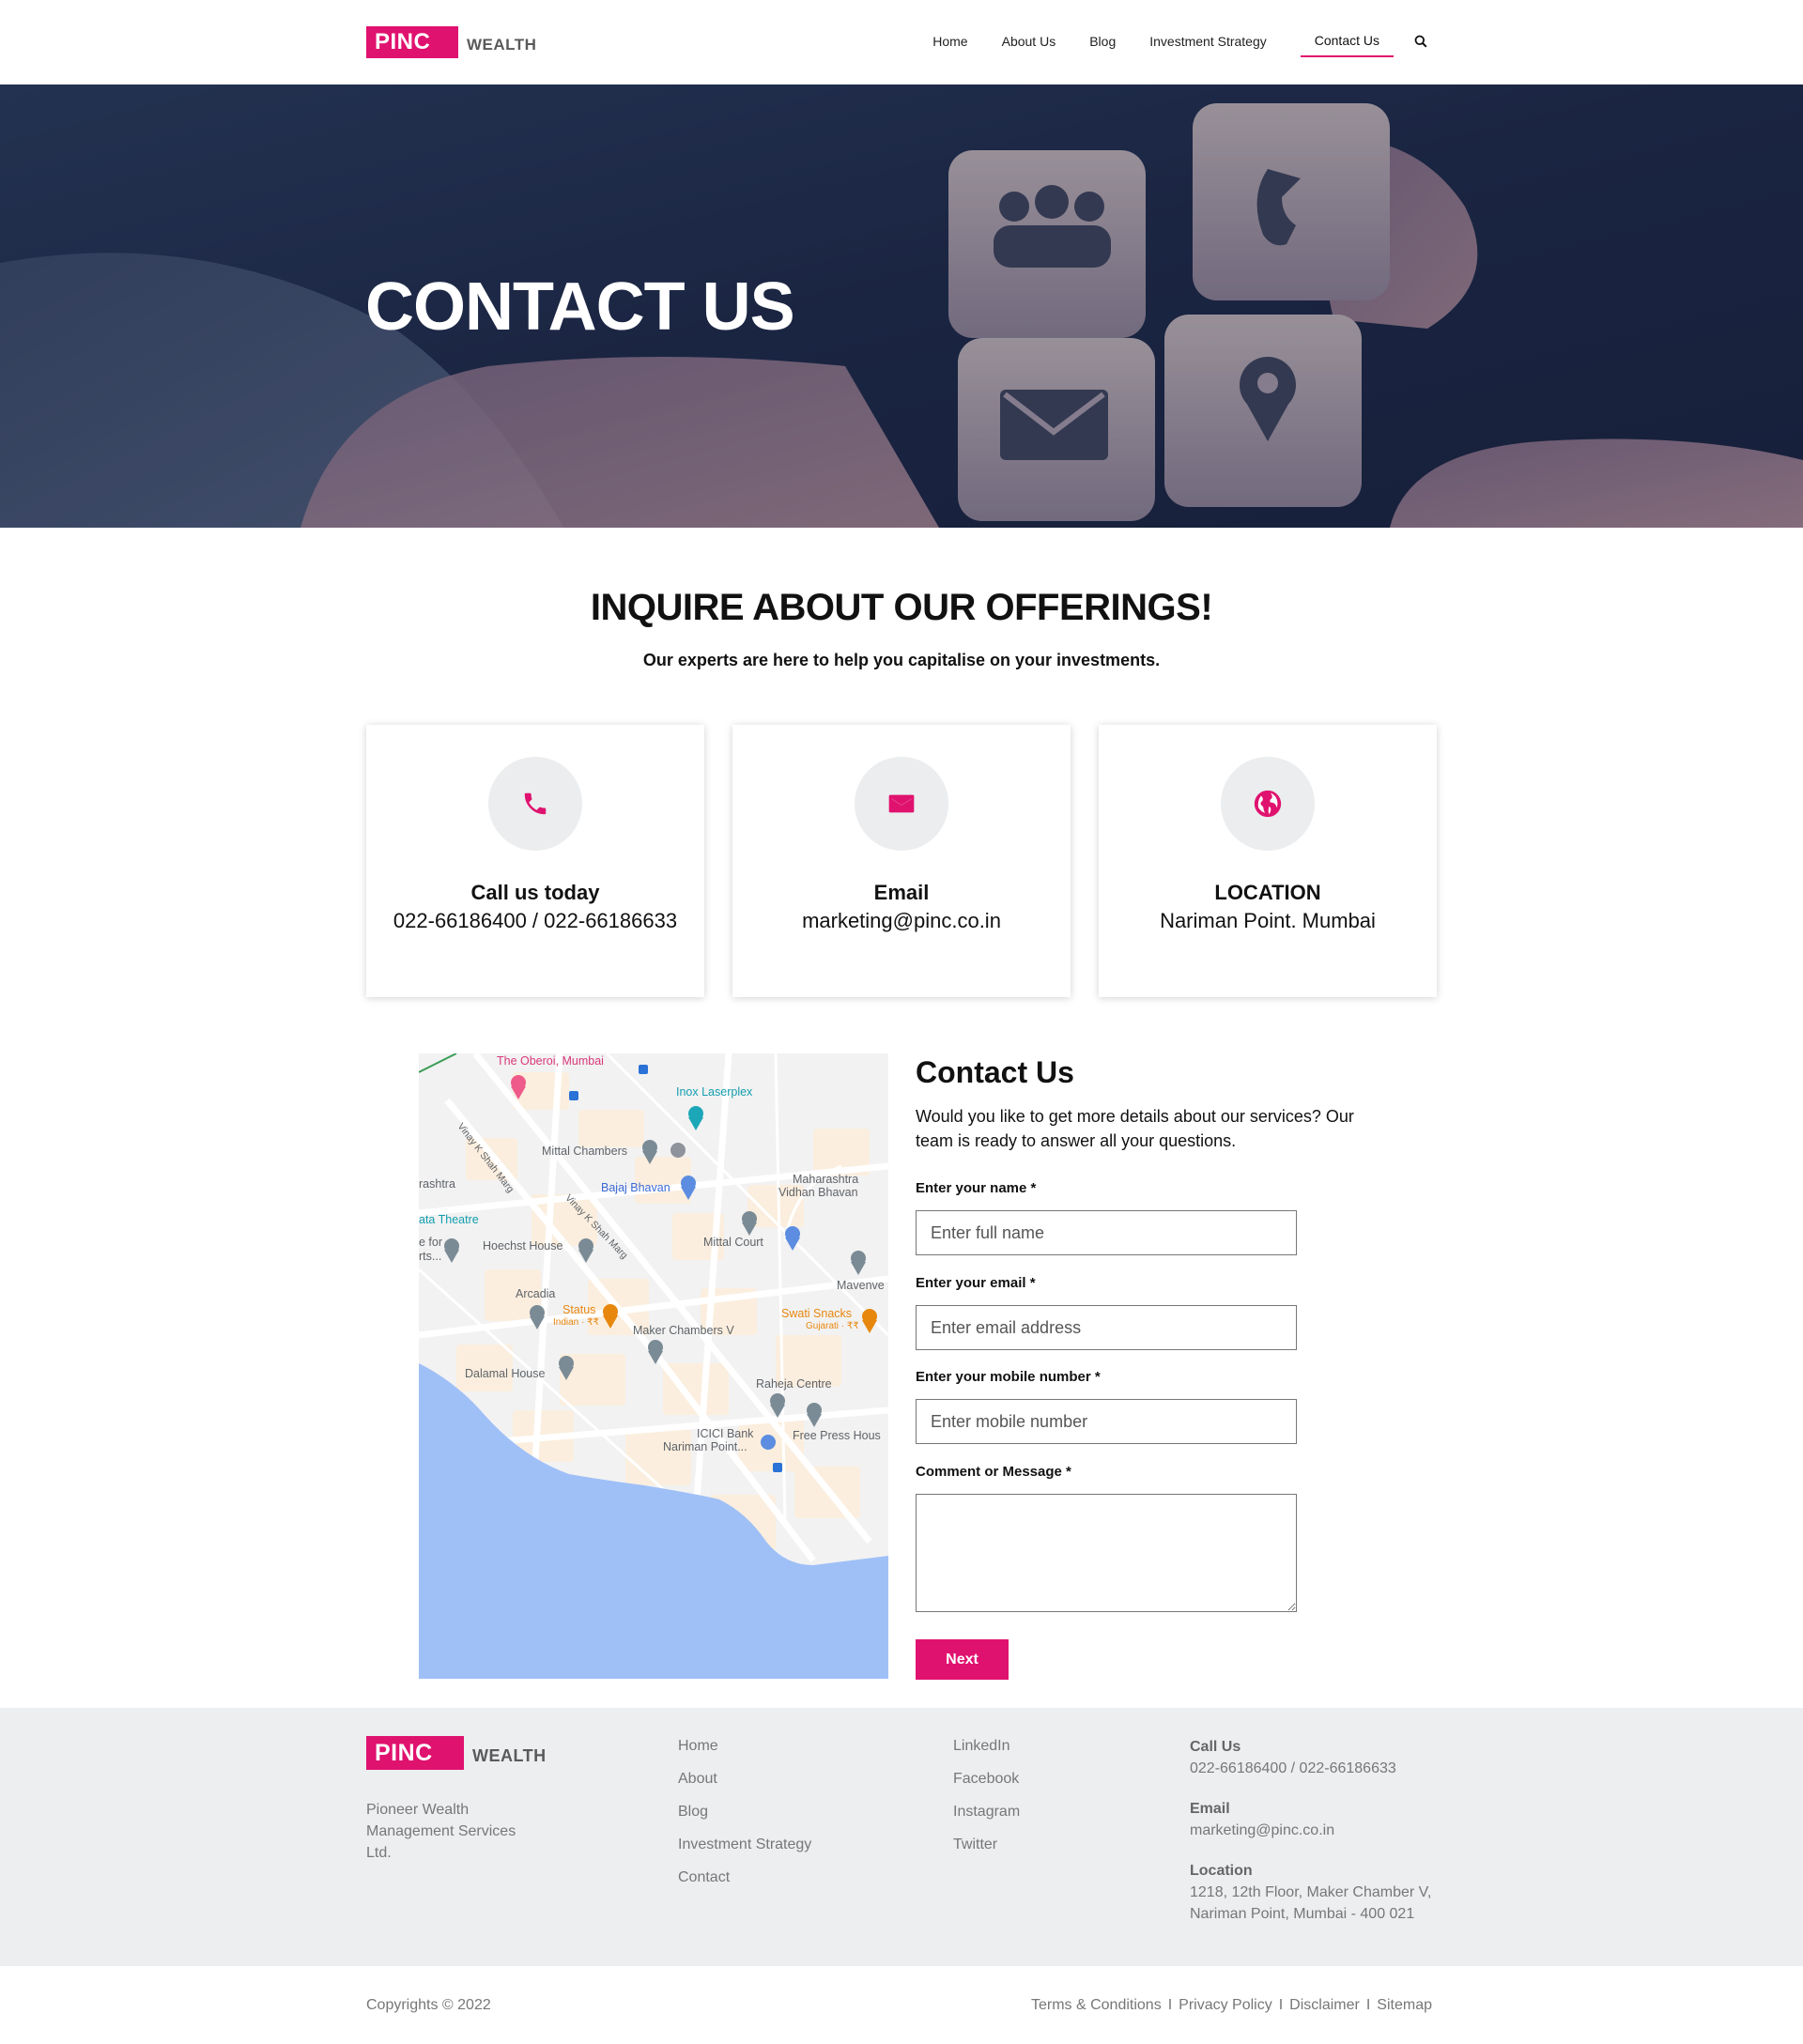  What do you see at coordinates (1267, 892) in the screenshot?
I see `card-title: LOCATION` at bounding box center [1267, 892].